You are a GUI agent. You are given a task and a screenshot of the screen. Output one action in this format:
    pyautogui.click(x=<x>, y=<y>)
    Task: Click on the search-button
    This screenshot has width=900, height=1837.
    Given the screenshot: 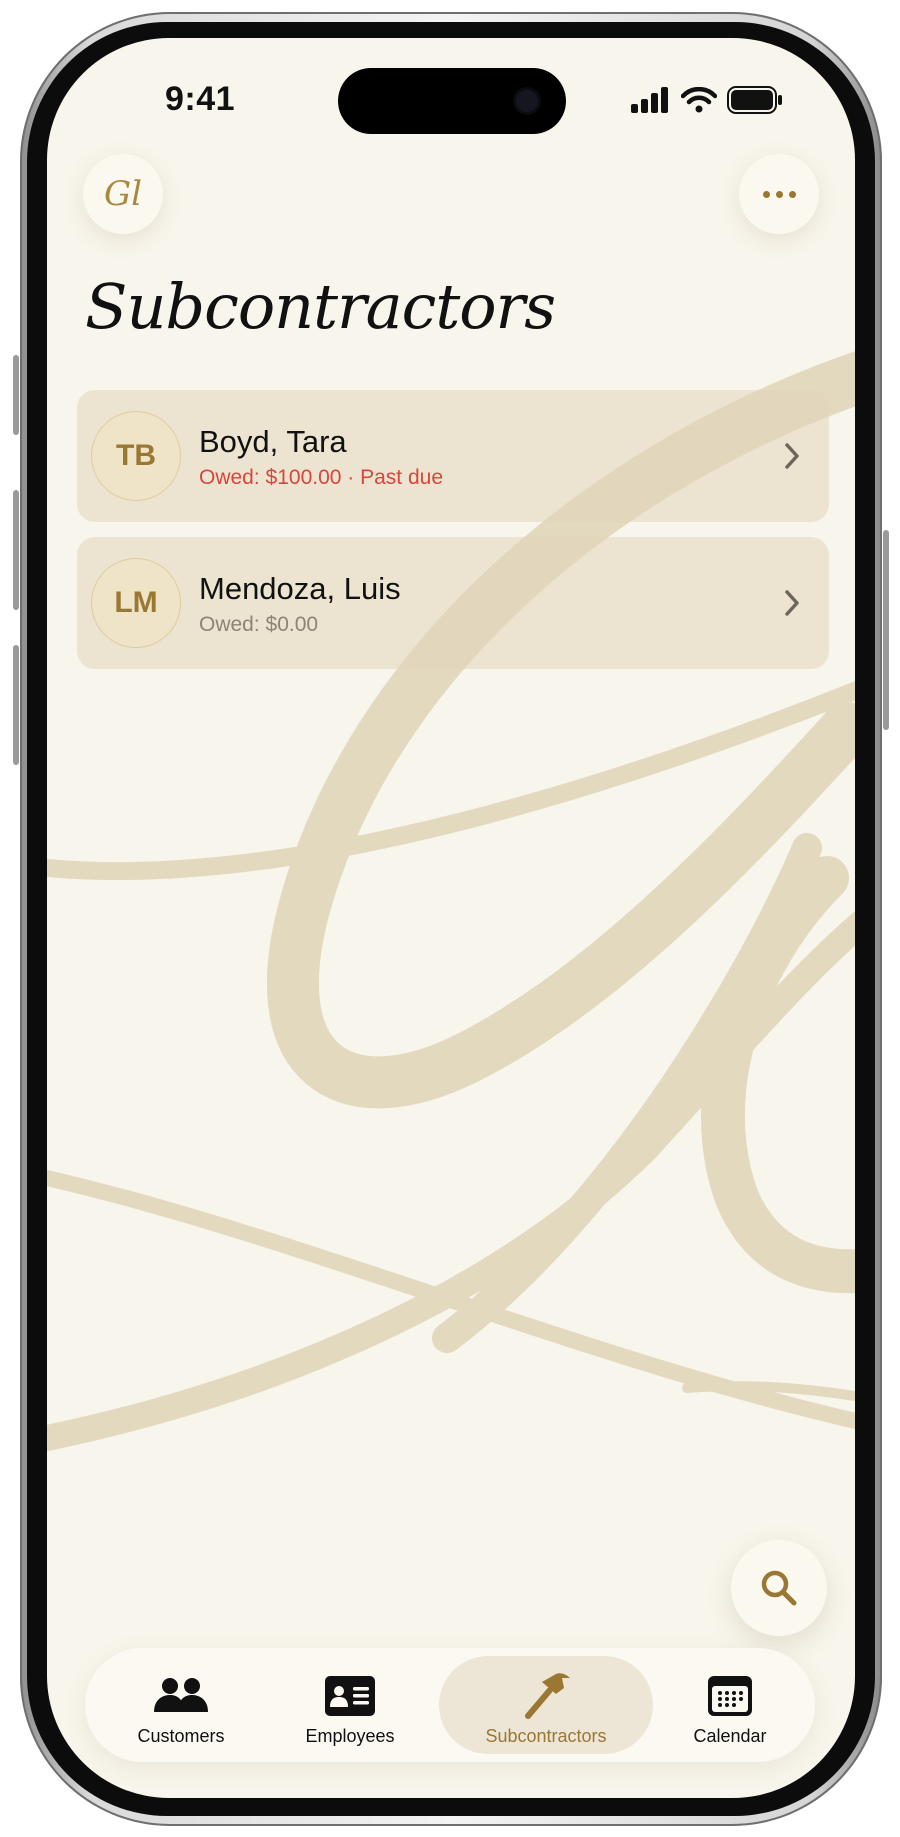 What is the action you would take?
    pyautogui.click(x=779, y=1588)
    